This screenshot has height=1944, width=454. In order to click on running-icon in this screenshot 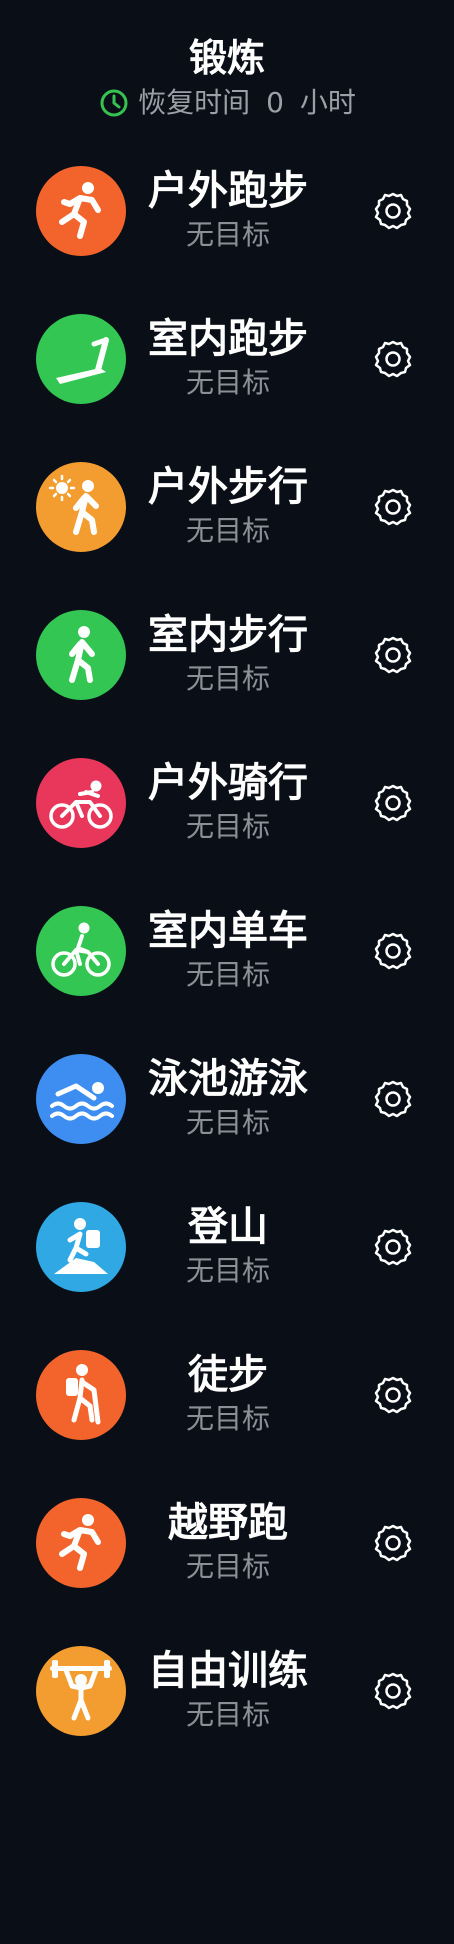, I will do `click(81, 211)`.